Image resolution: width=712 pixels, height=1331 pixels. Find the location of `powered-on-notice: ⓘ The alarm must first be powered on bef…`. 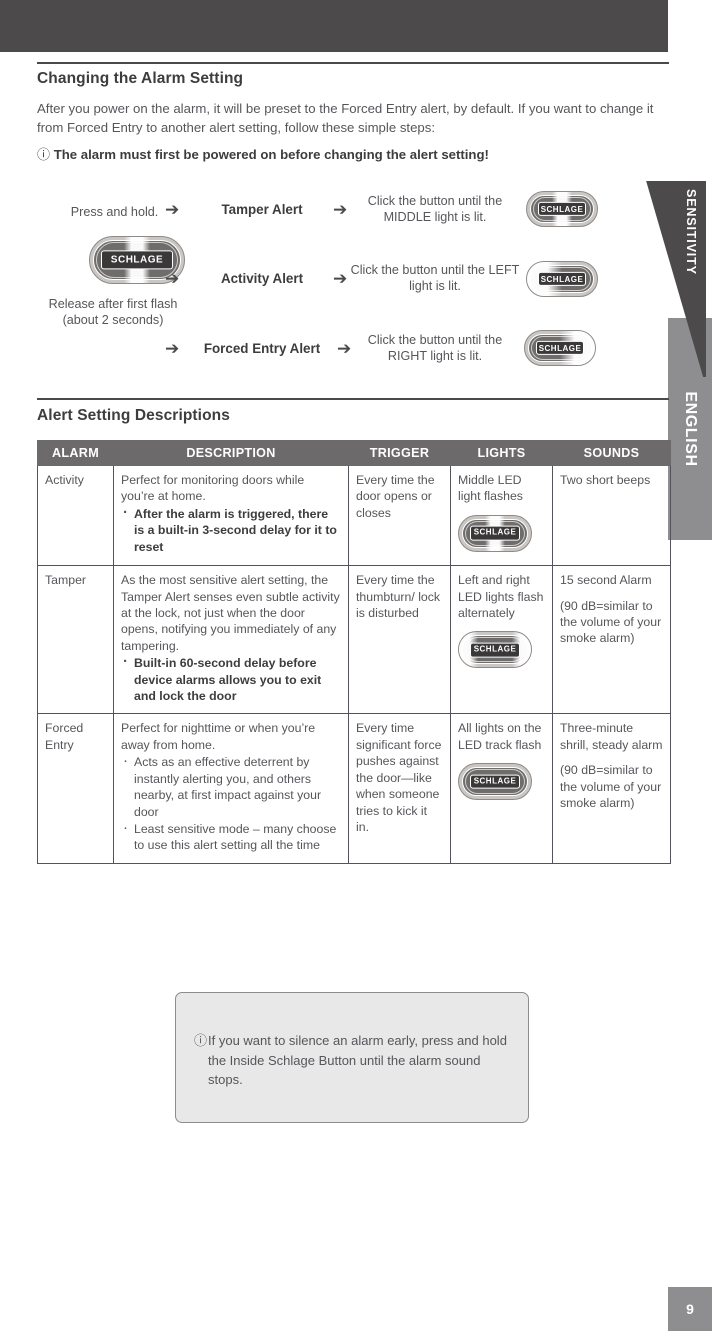

powered-on-notice: ⓘ The alarm must first be powered on bef… is located at coordinates (337, 155).